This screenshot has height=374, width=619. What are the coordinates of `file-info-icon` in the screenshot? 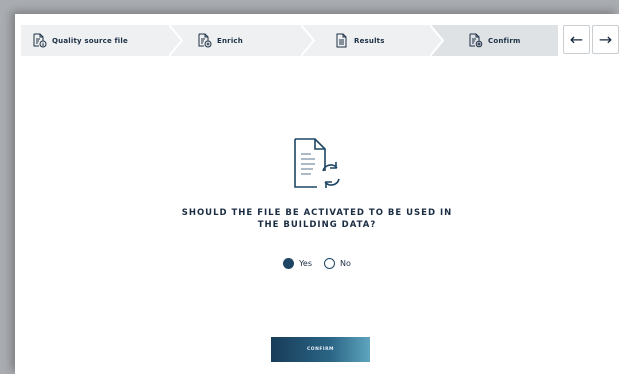 It's located at (39, 40).